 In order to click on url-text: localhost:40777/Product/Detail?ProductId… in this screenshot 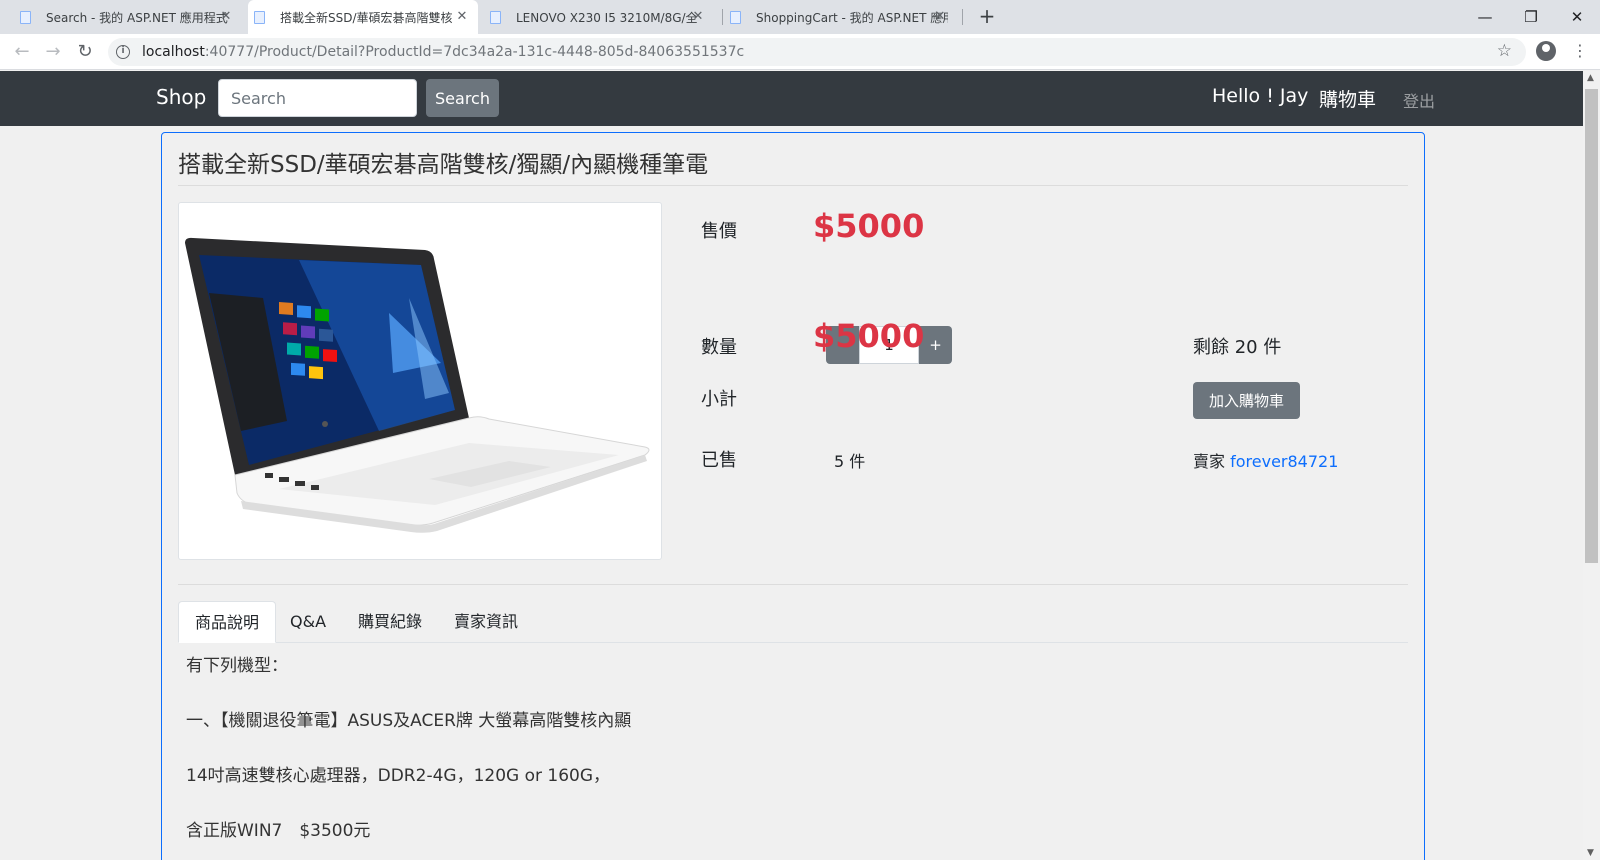, I will do `click(443, 52)`.